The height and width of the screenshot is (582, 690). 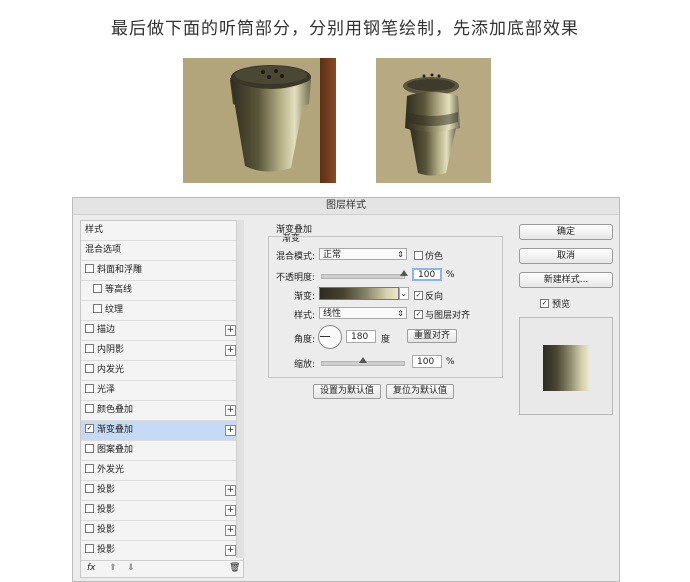 What do you see at coordinates (162, 271) in the screenshot?
I see `style-list-item: 斜面和浮雕` at bounding box center [162, 271].